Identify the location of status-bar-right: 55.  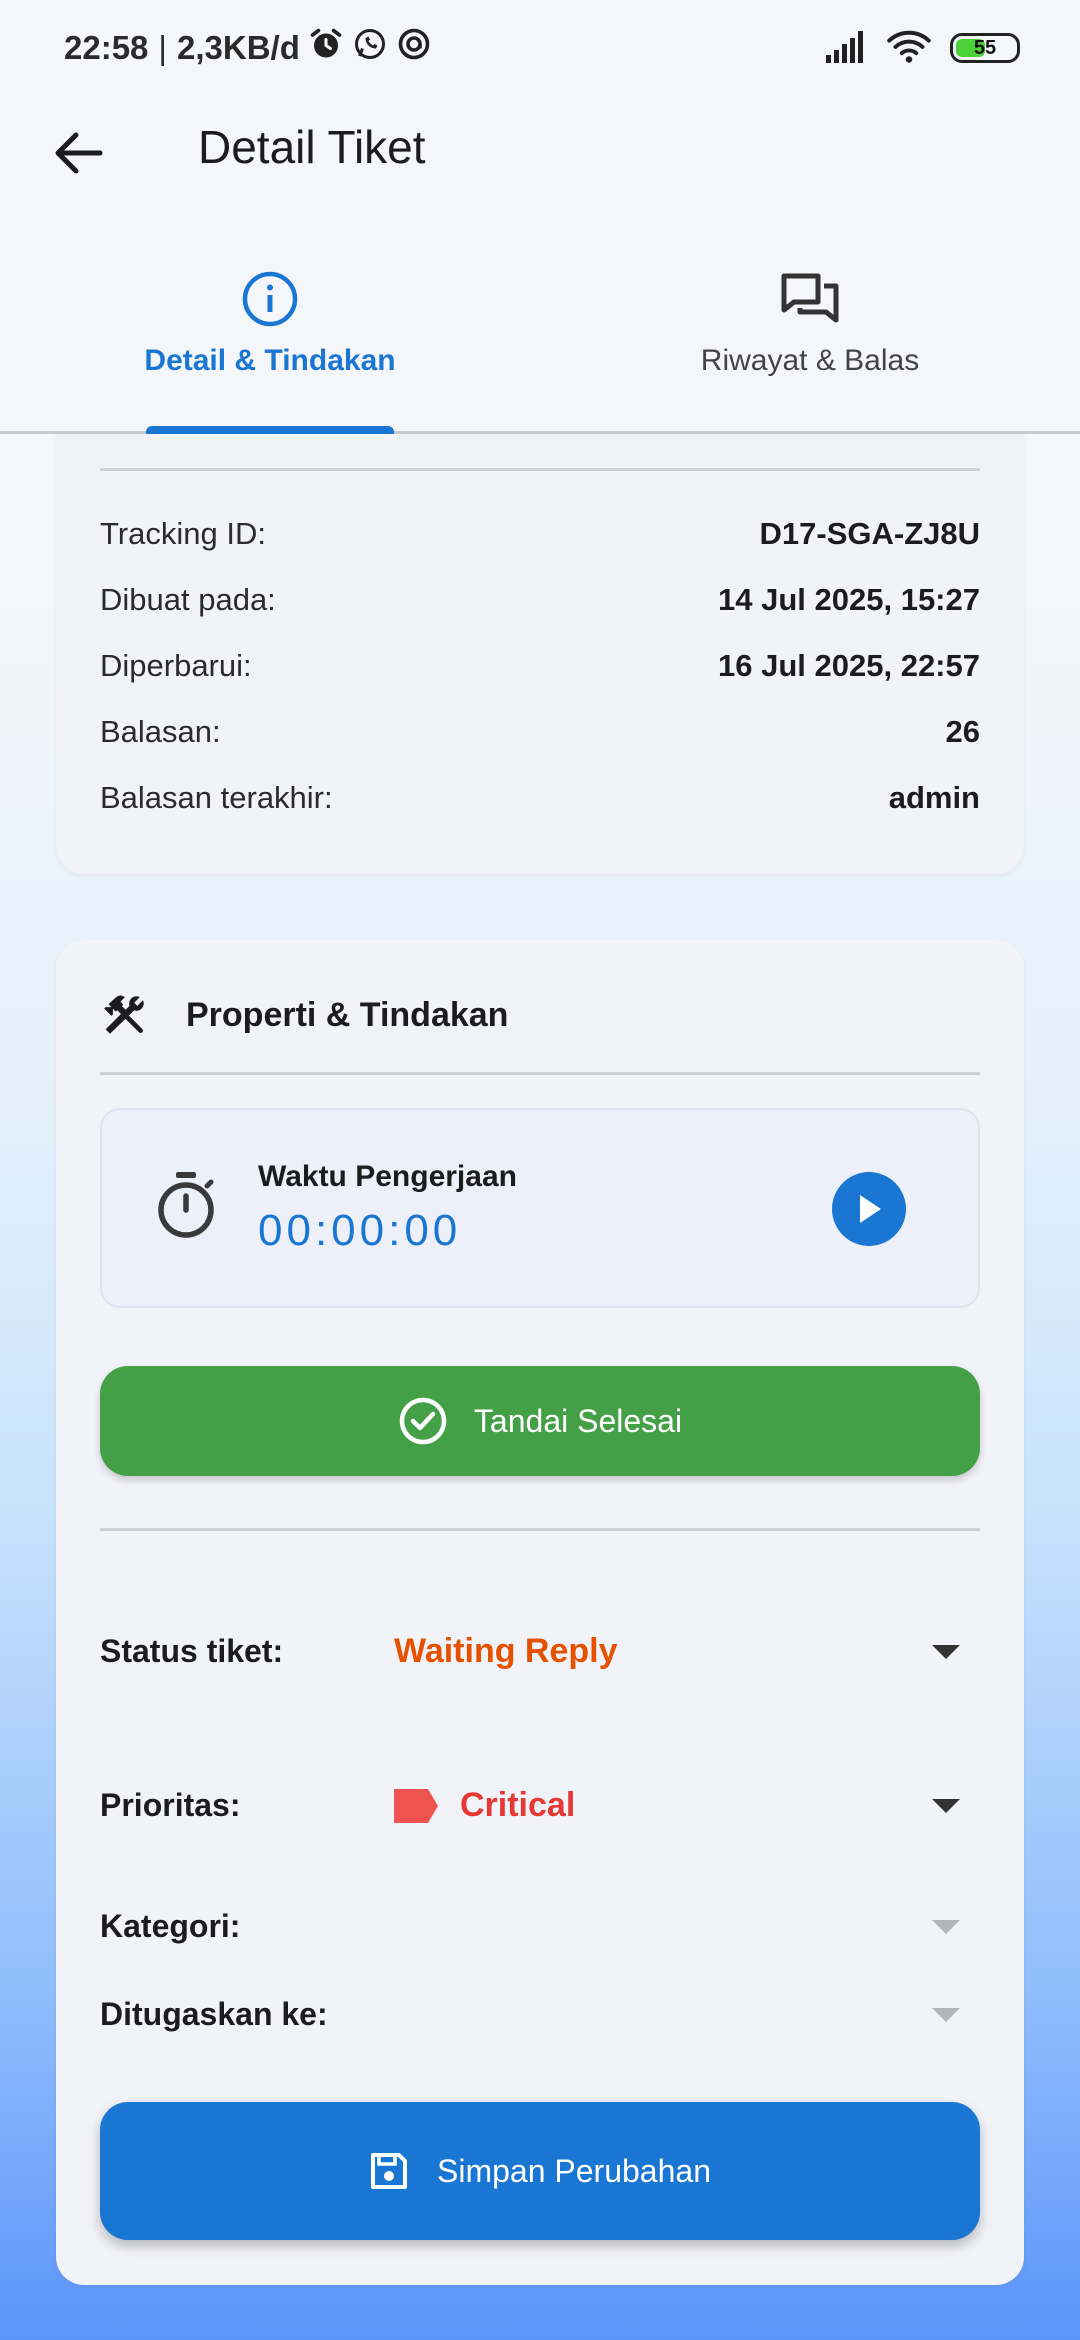
(922, 48).